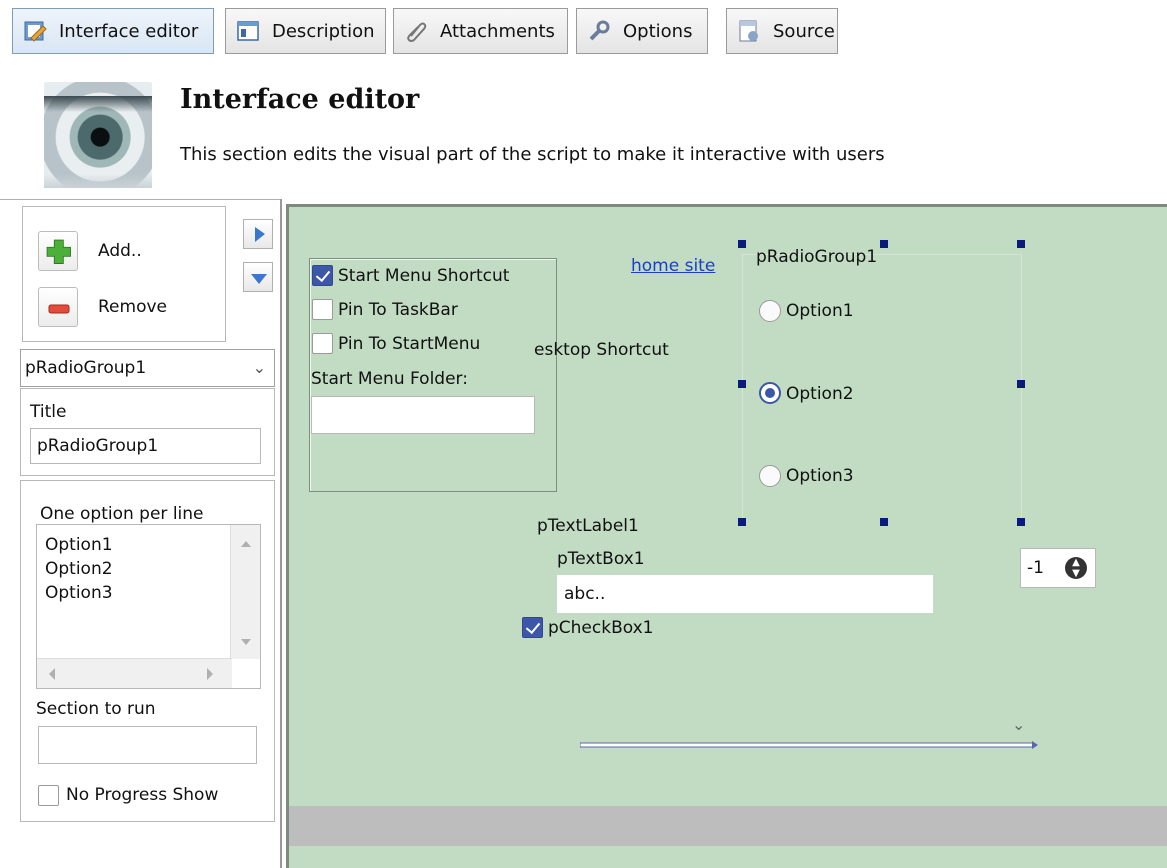 This screenshot has width=1167, height=868. I want to click on add-button, so click(58, 251).